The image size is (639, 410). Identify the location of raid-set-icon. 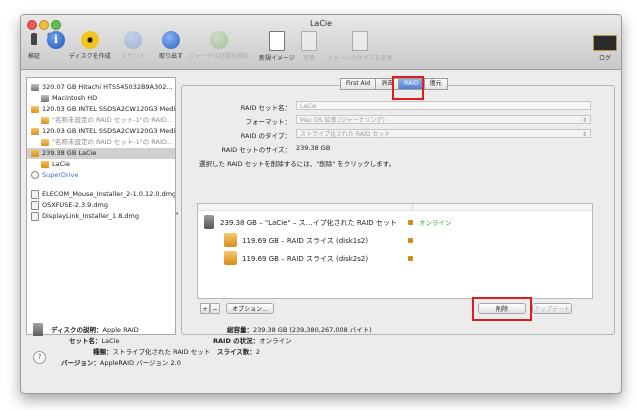
(209, 222).